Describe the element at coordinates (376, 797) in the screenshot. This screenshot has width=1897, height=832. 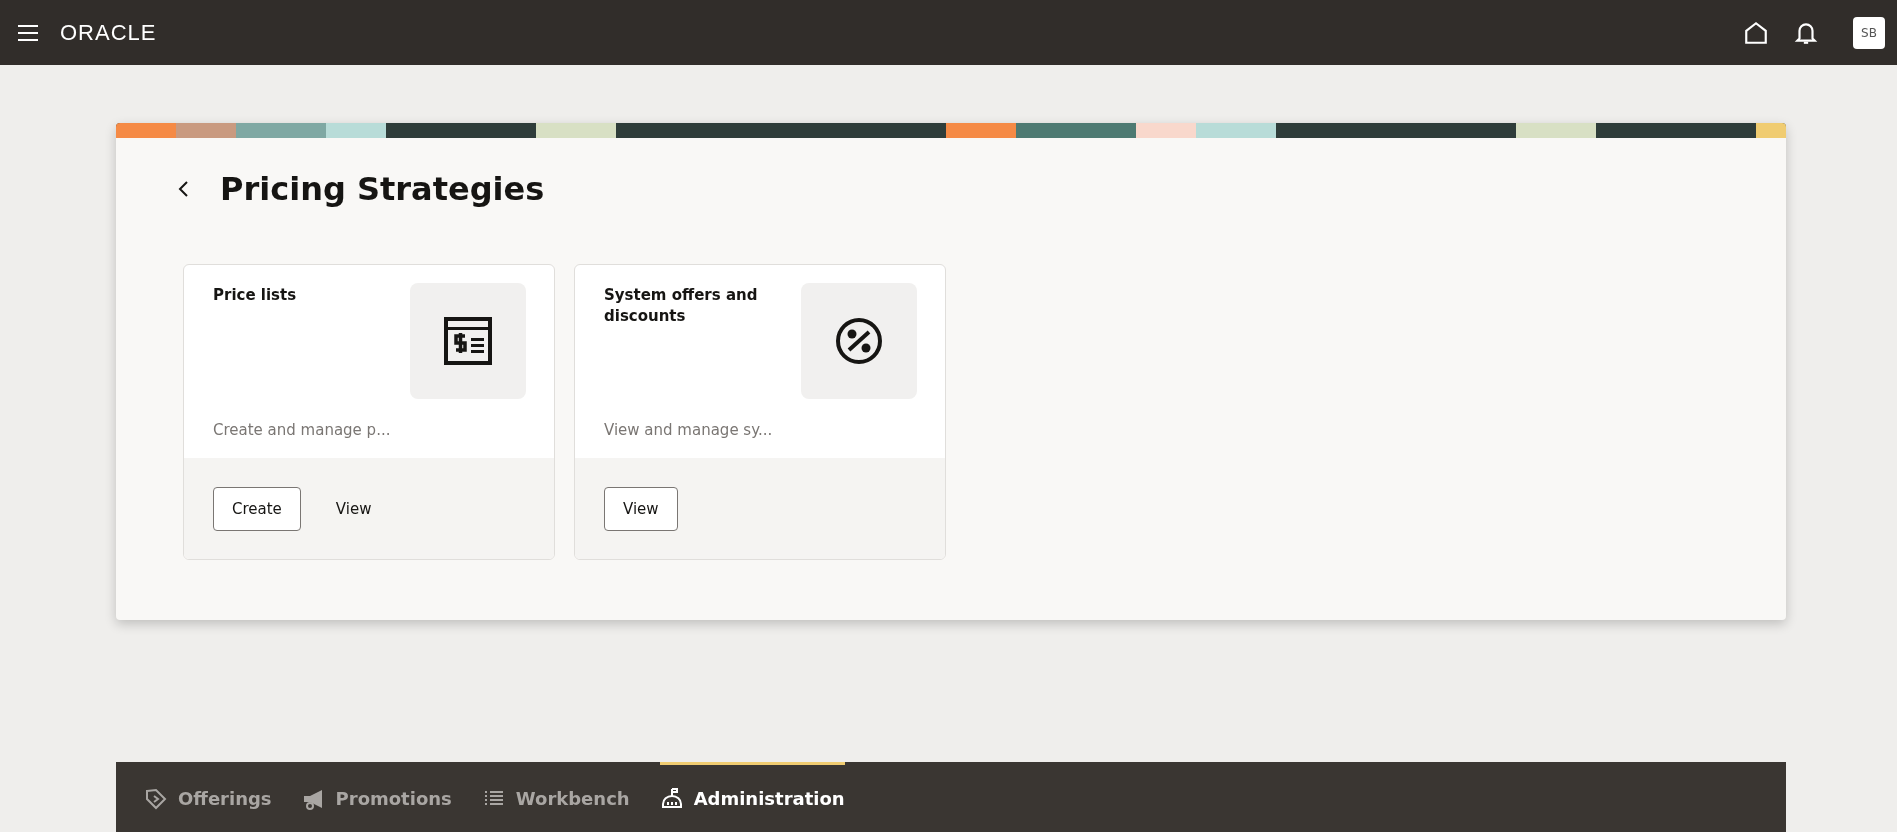
I see `nav-tab: Promotions` at that location.